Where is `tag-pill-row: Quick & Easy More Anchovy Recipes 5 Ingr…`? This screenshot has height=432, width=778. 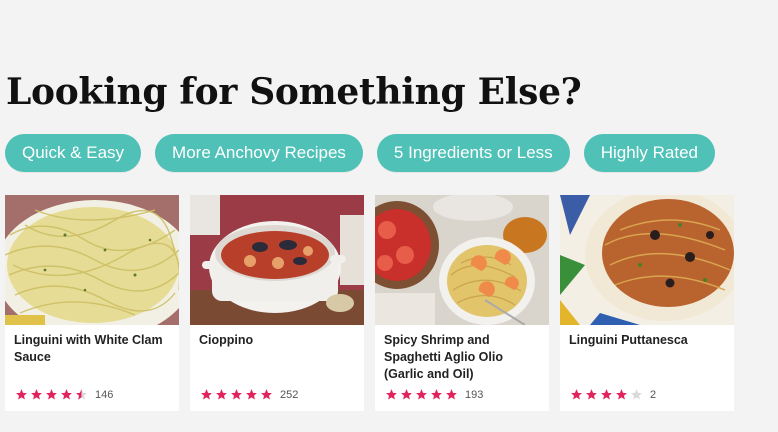
tag-pill-row: Quick & Easy More Anchovy Recipes 5 Ingr… is located at coordinates (360, 153).